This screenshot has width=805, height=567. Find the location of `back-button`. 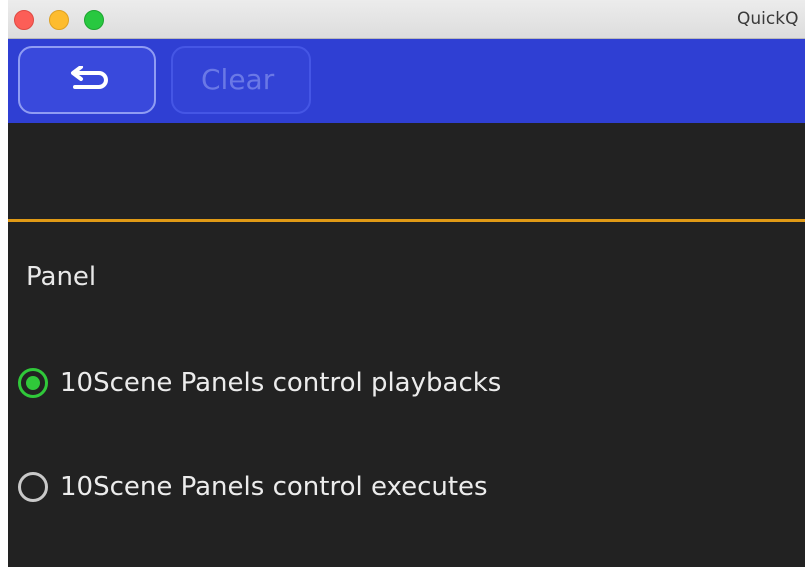

back-button is located at coordinates (87, 80).